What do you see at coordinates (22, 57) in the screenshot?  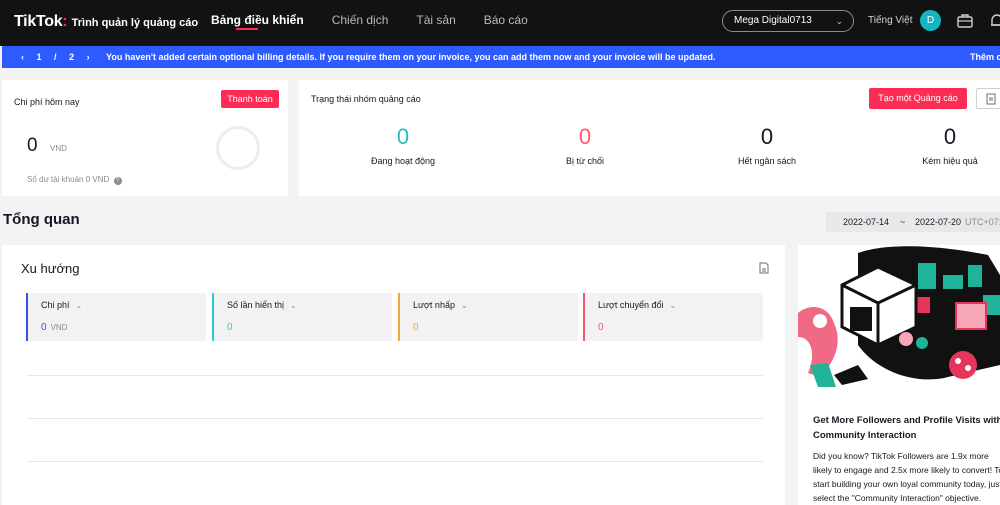 I see `chevron-left-icon: ‹` at bounding box center [22, 57].